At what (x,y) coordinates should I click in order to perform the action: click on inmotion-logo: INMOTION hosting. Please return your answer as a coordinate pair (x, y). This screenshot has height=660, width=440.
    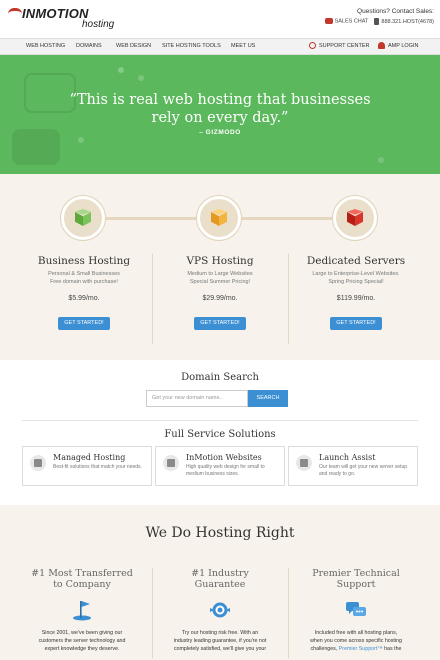
    Looking at the image, I should click on (63, 19).